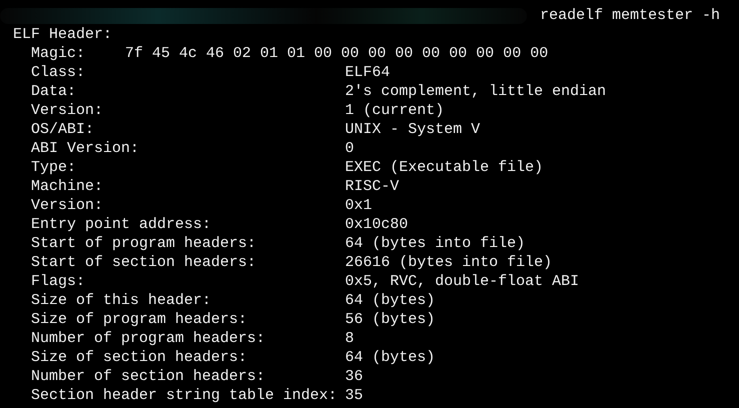 Image resolution: width=739 pixels, height=408 pixels. What do you see at coordinates (412, 129) in the screenshot?
I see `field-value: UNIX - System V` at bounding box center [412, 129].